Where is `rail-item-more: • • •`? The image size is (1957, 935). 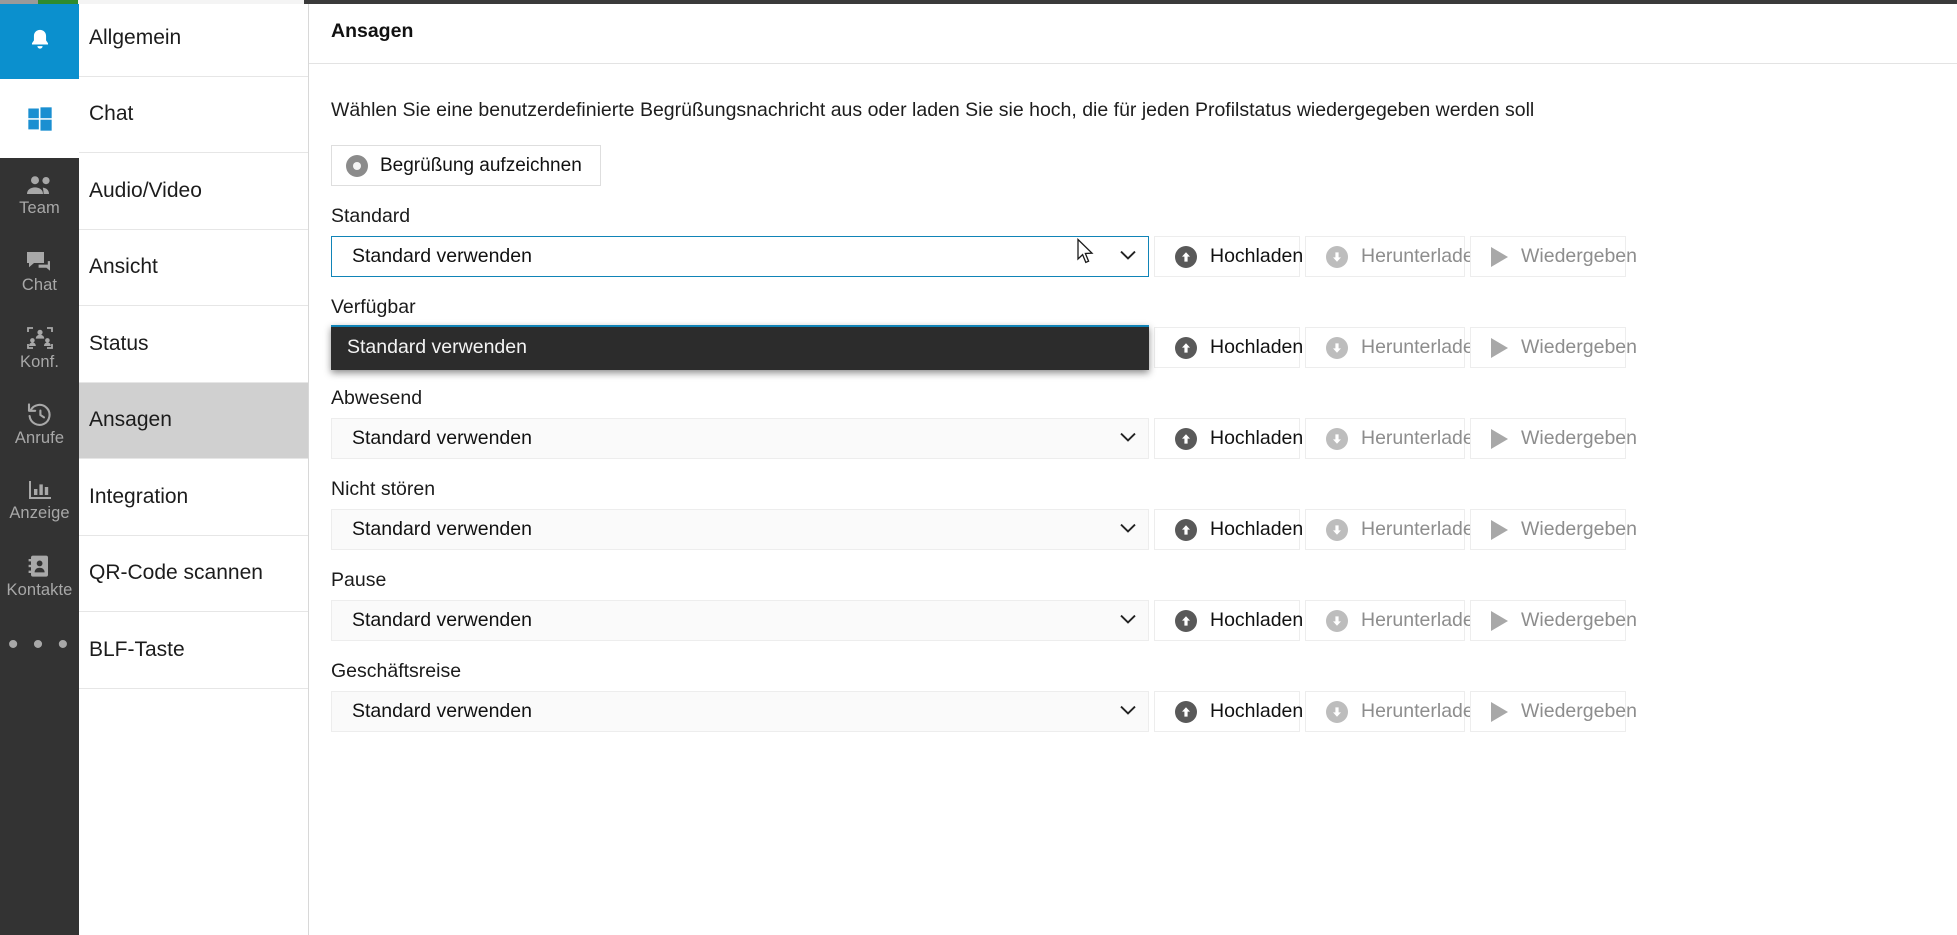
rail-item-more: • • • is located at coordinates (39, 645).